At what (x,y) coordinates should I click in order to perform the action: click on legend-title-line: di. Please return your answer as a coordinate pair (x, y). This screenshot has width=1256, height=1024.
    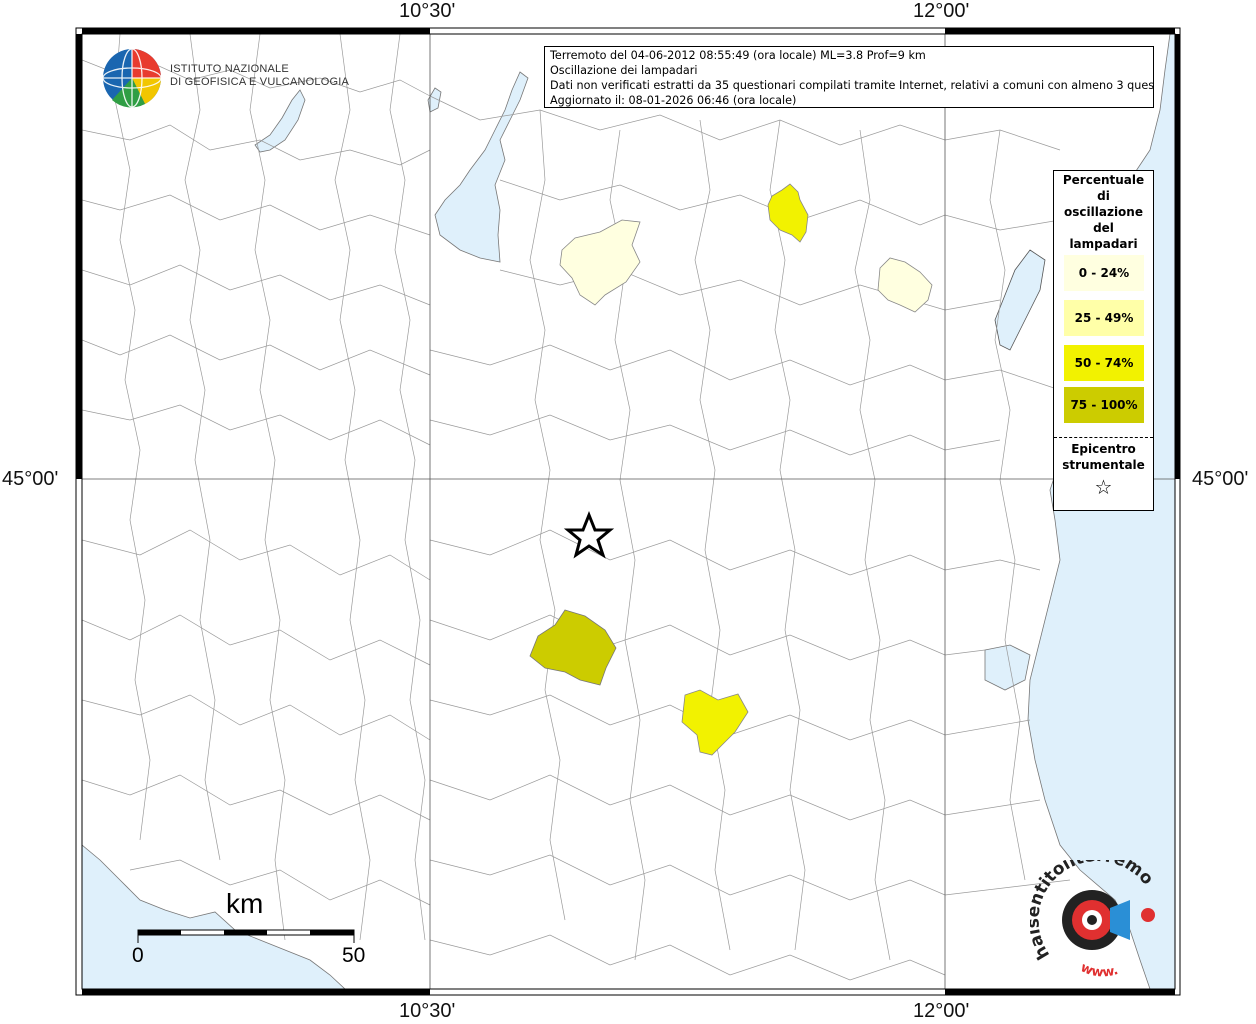
    Looking at the image, I should click on (1103, 196).